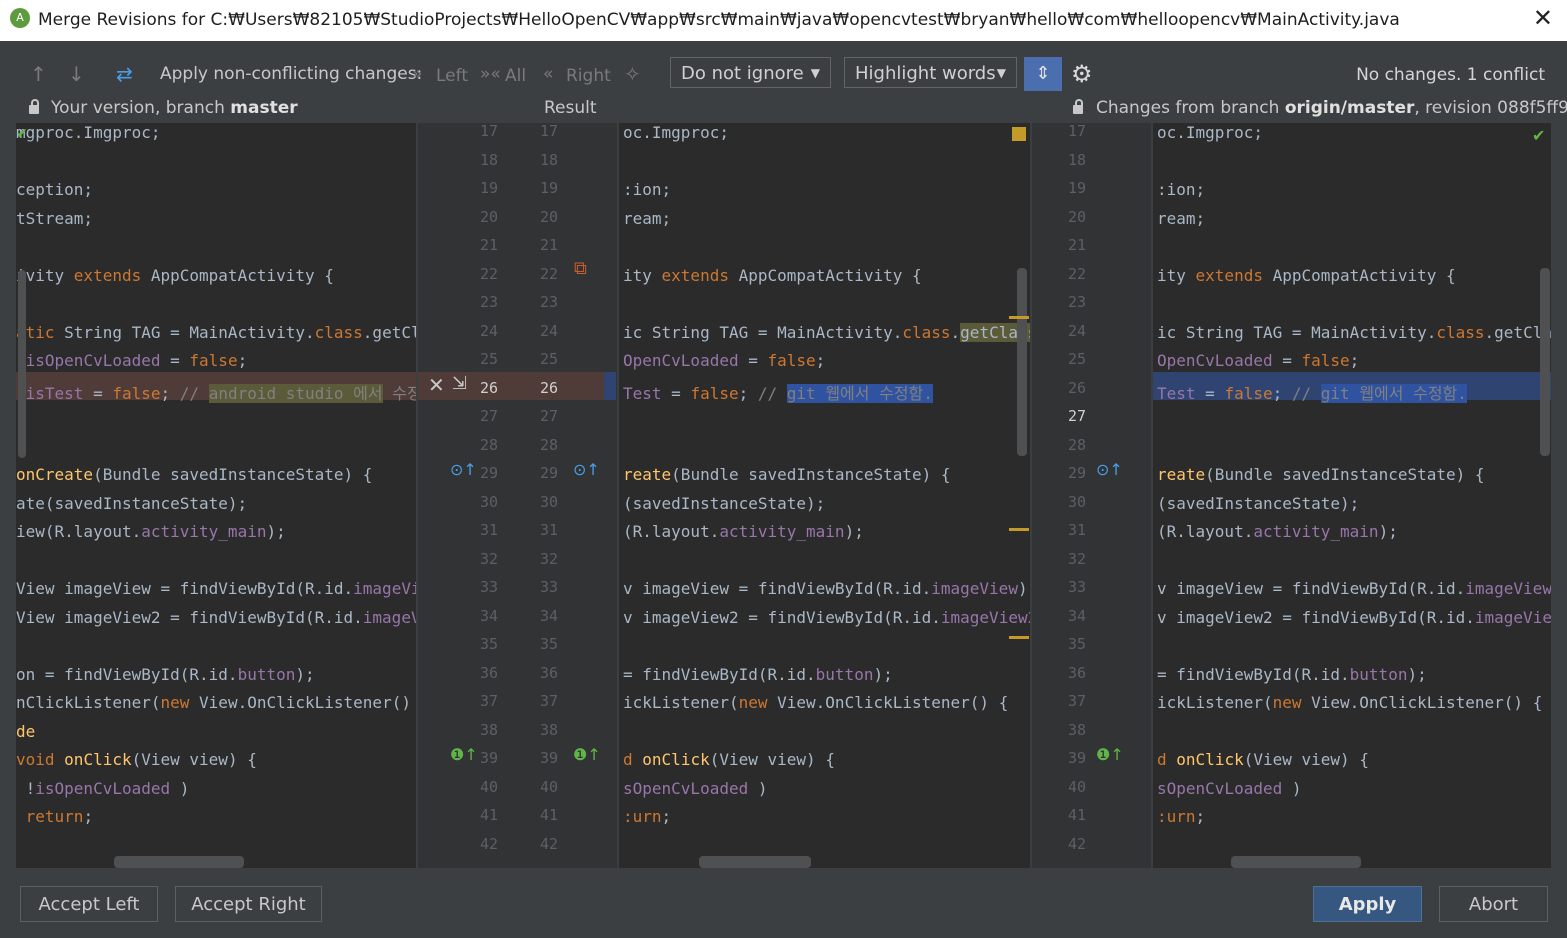  Describe the element at coordinates (548, 74) in the screenshot. I see `apply-right-icon: «` at that location.